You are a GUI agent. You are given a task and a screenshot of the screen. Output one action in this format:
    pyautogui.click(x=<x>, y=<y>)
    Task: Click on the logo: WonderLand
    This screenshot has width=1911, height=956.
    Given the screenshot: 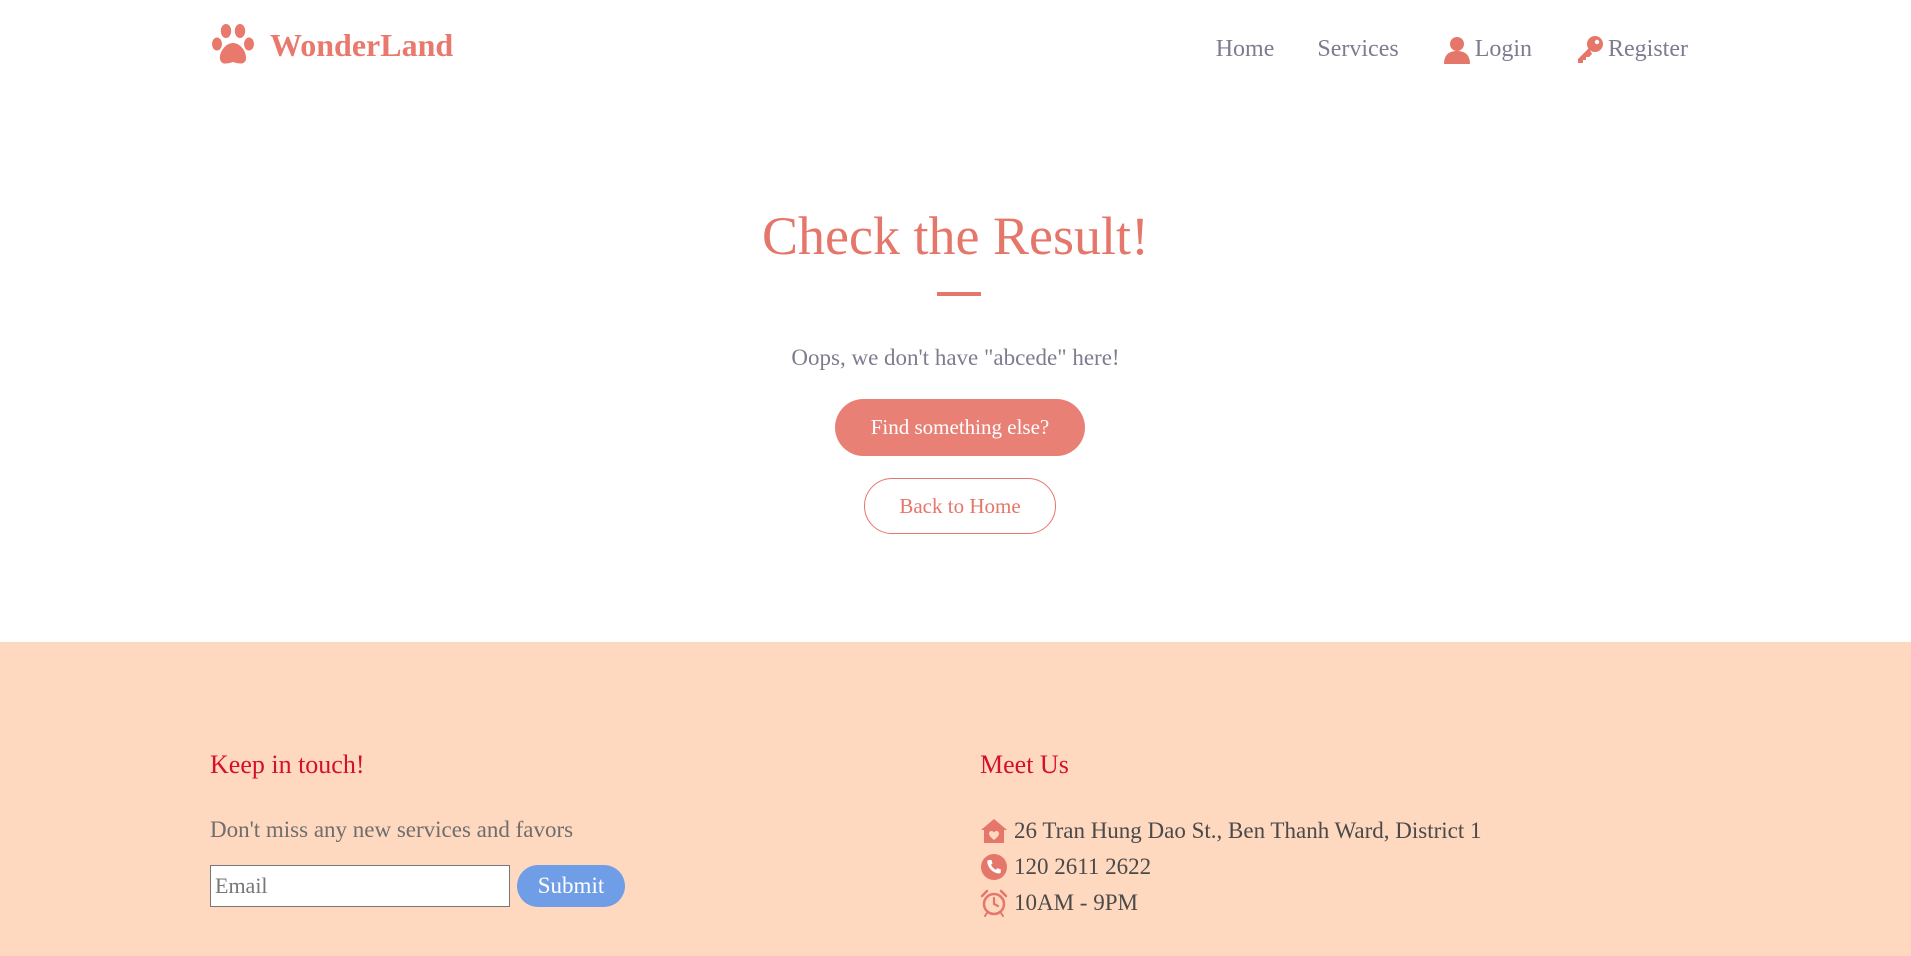 What is the action you would take?
    pyautogui.click(x=331, y=45)
    